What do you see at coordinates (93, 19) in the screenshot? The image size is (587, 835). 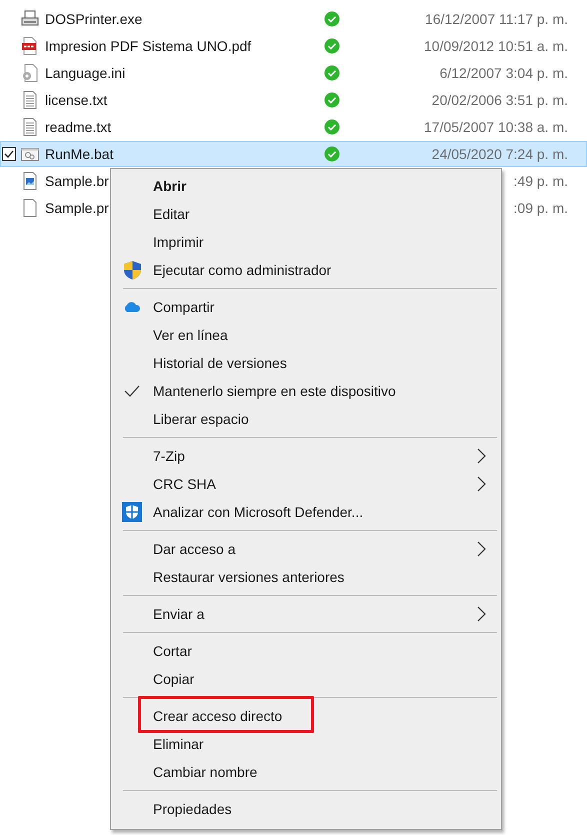 I see `file-name: DOSPrinter.exe` at bounding box center [93, 19].